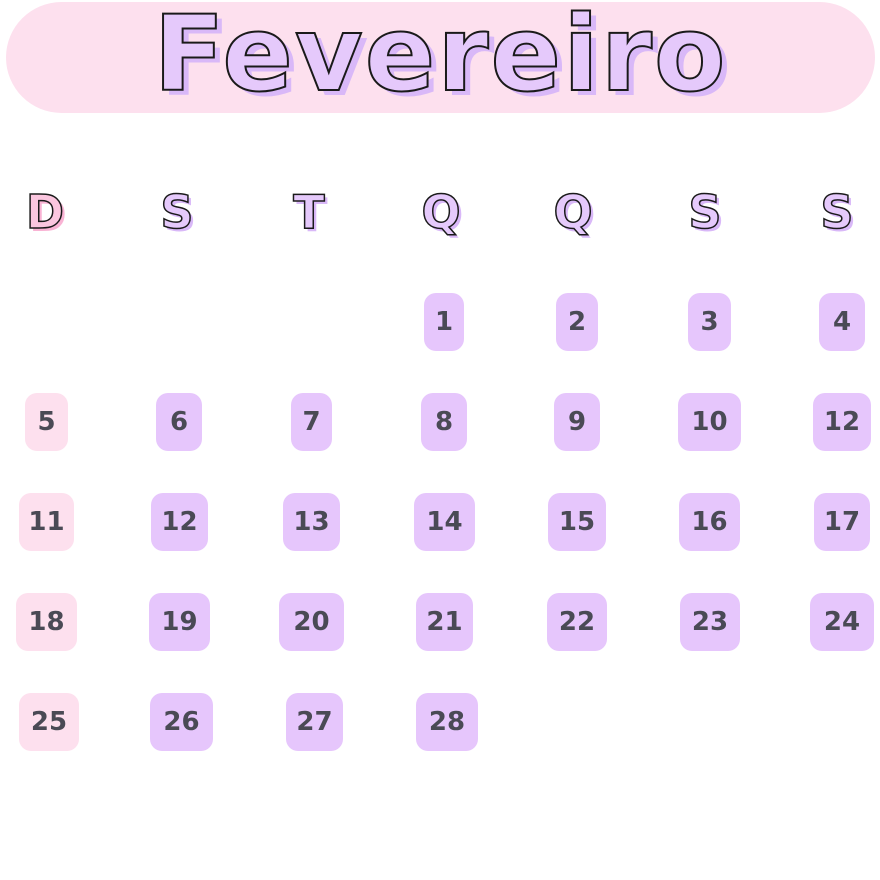  Describe the element at coordinates (444, 322) in the screenshot. I see `day-cell: 1` at that location.